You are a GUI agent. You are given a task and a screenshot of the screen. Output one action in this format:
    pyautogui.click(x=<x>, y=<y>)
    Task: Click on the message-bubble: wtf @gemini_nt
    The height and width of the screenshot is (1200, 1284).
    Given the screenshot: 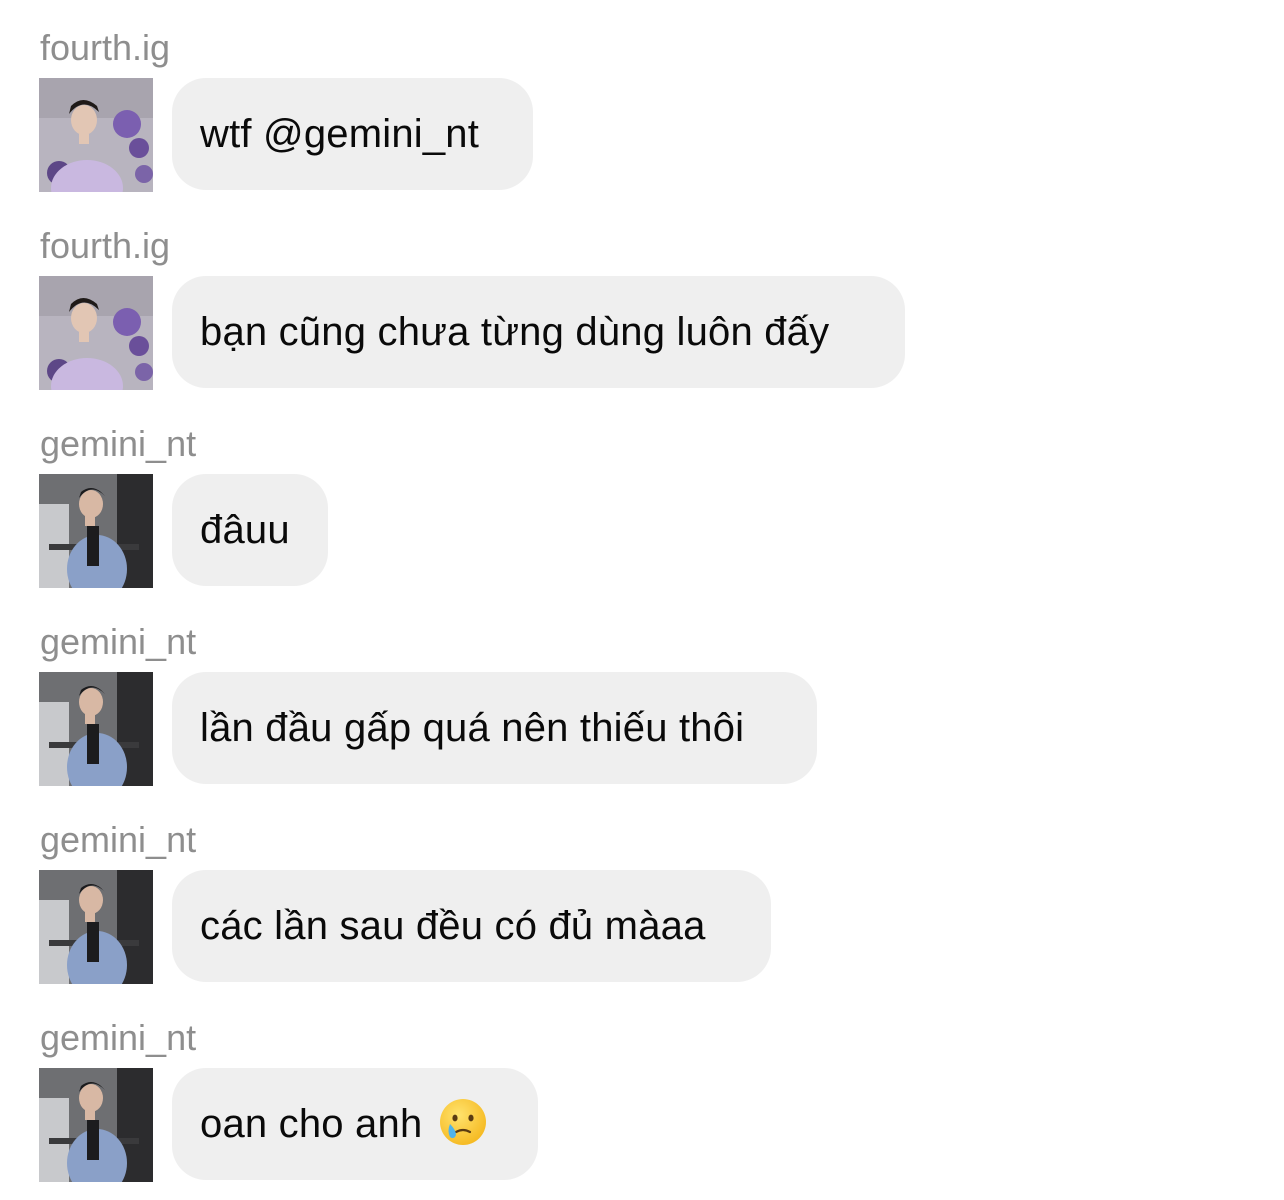 What is the action you would take?
    pyautogui.click(x=352, y=134)
    